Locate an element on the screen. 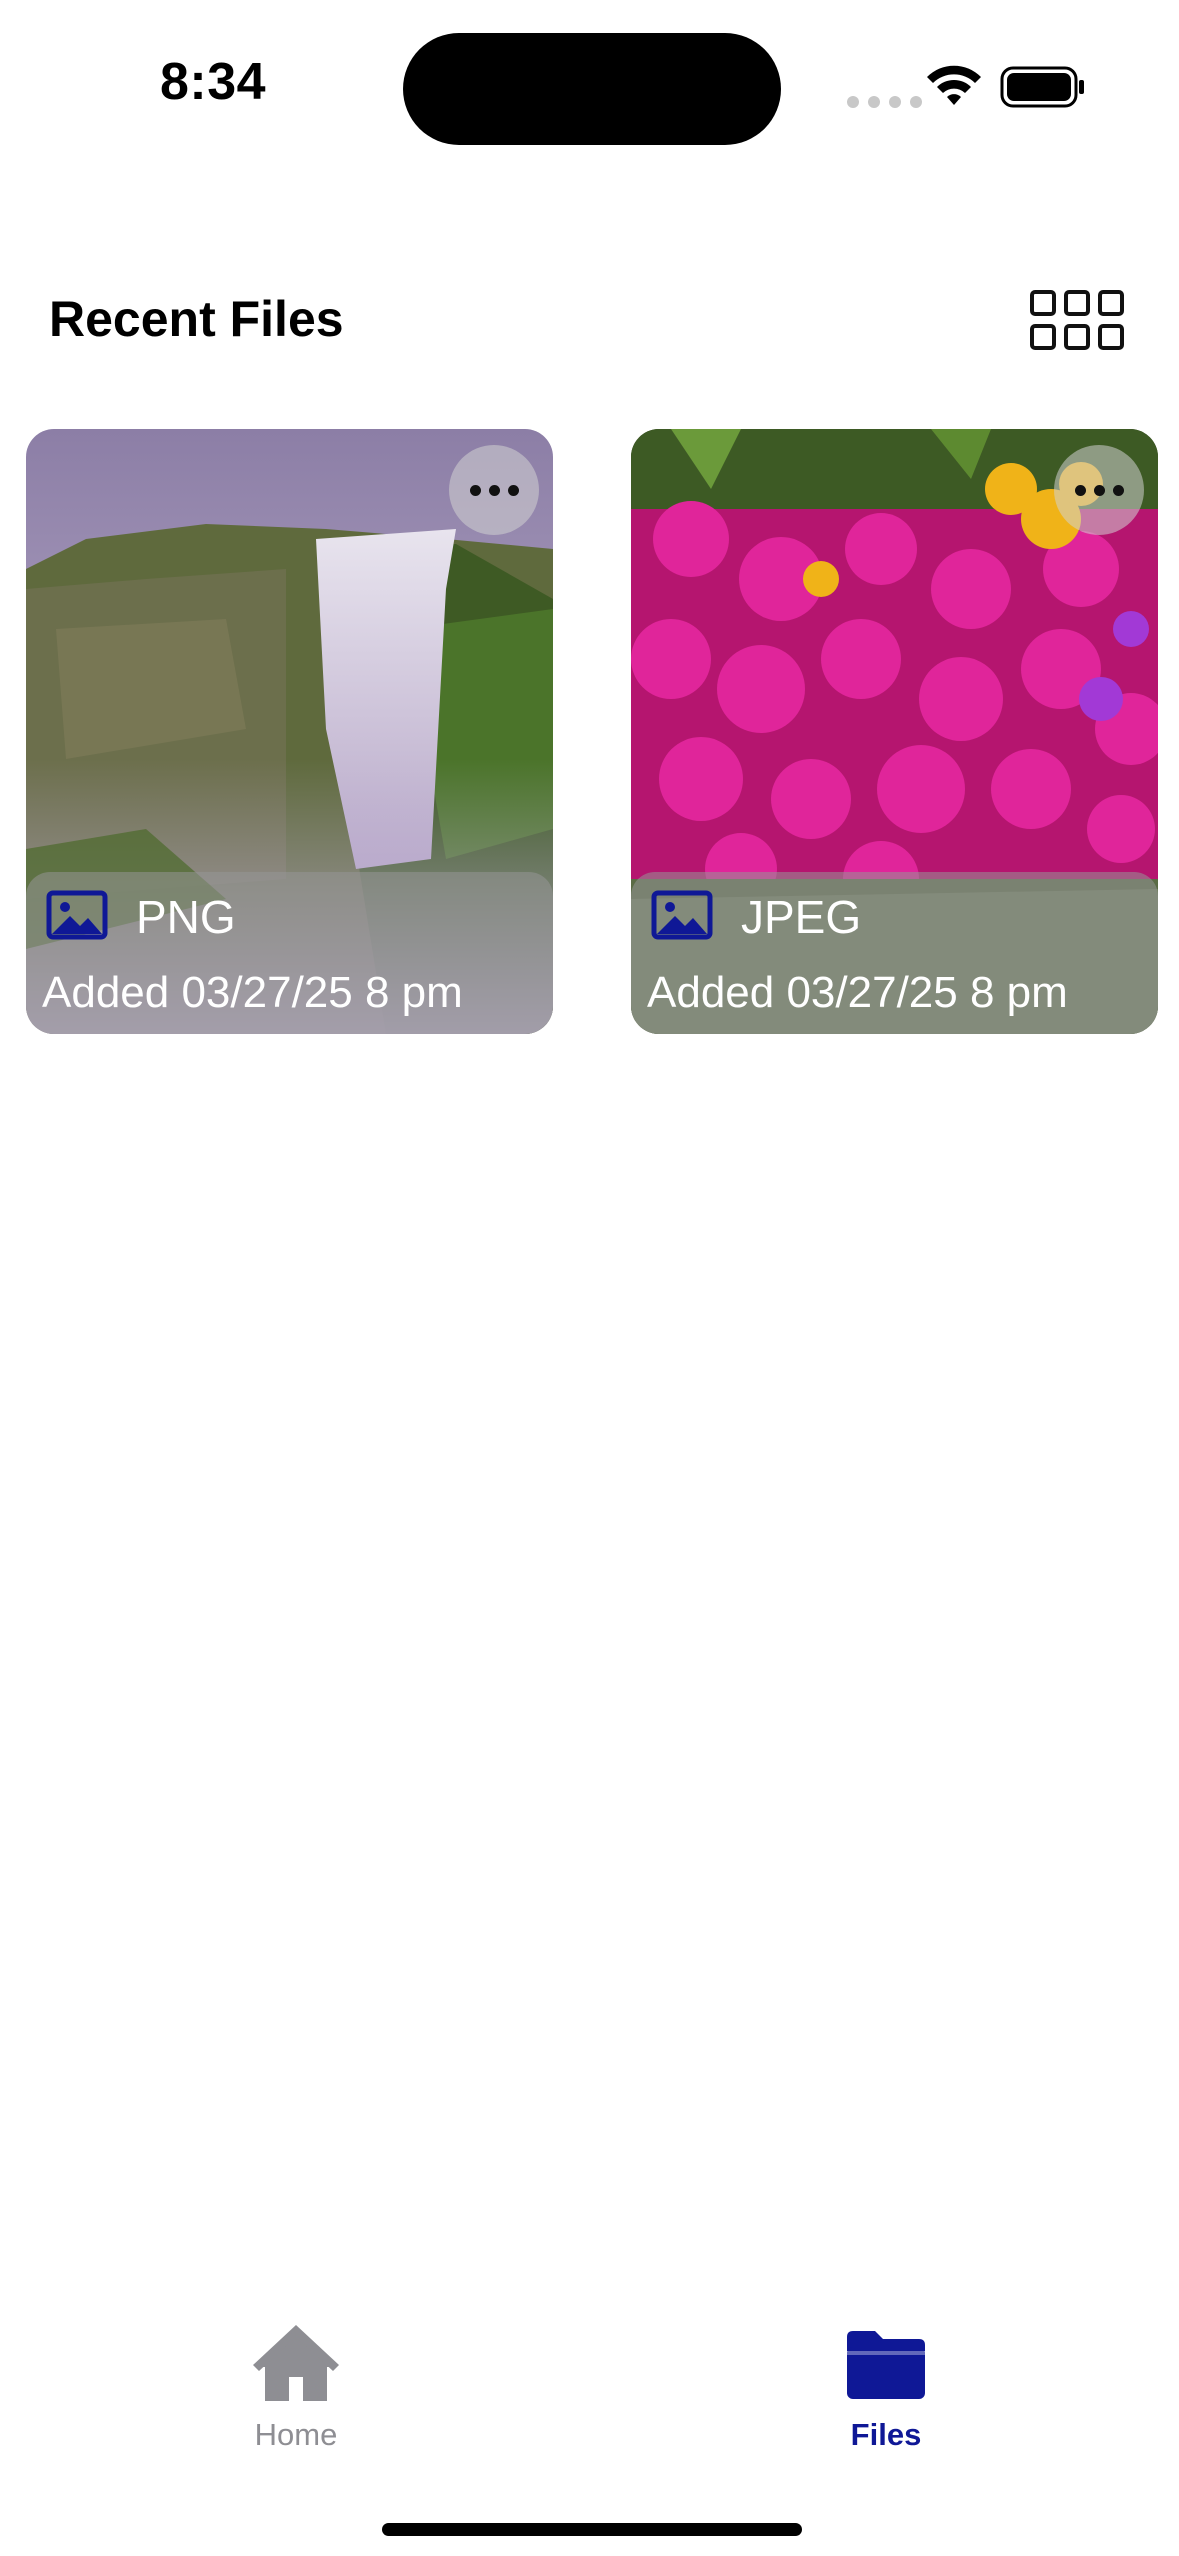 The height and width of the screenshot is (2556, 1179). status-time: 8:34 is located at coordinates (213, 82).